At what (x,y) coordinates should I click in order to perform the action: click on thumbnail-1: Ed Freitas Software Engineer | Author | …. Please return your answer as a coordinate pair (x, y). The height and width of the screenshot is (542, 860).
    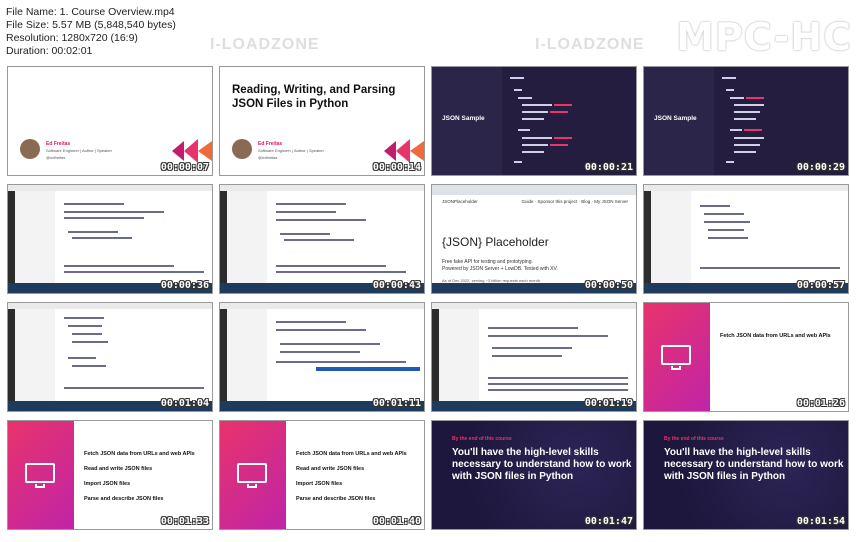
    Looking at the image, I should click on (110, 121).